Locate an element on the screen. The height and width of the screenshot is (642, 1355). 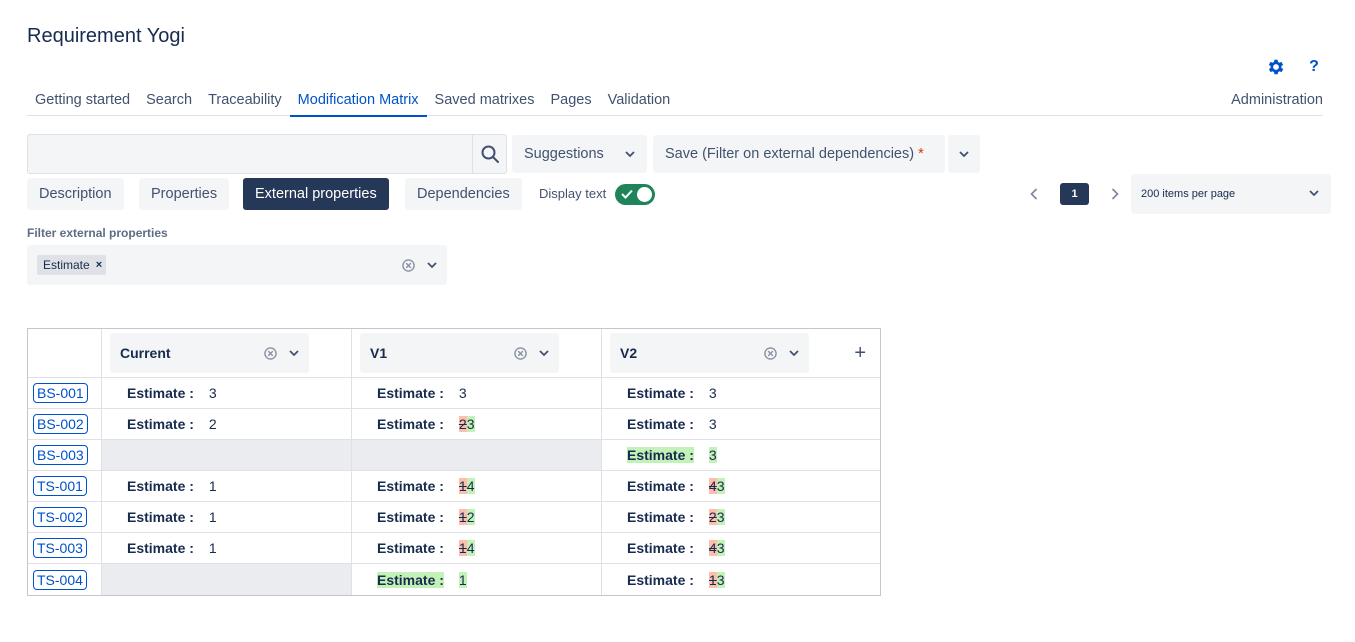
display-text-label: Display text is located at coordinates (573, 193).